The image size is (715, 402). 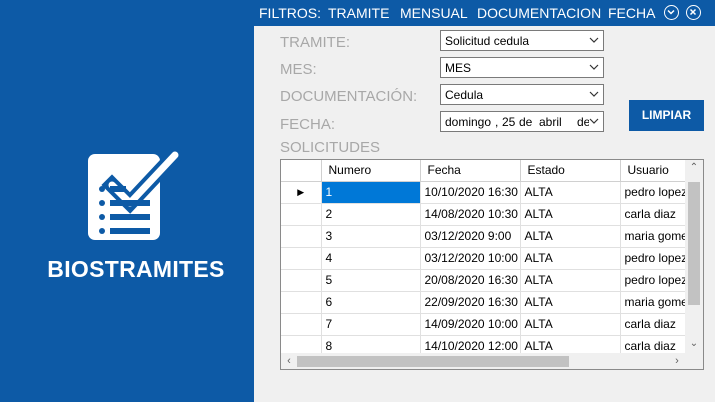 I want to click on close-button, so click(x=693, y=12).